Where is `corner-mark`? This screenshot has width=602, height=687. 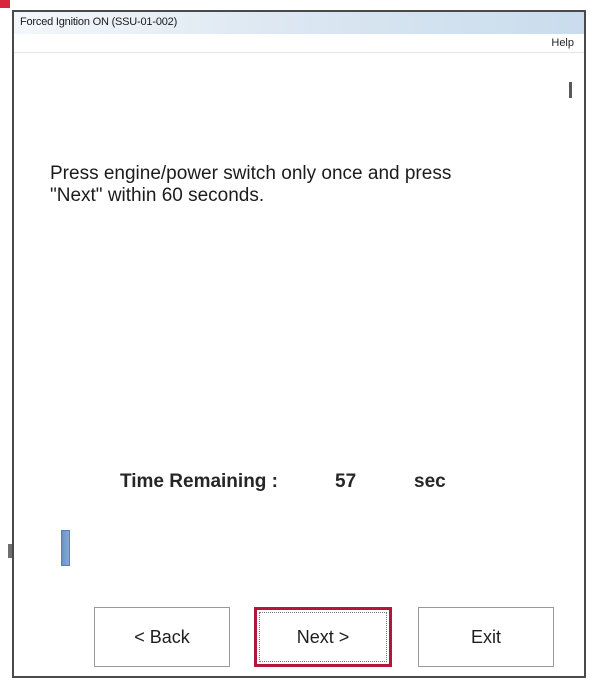
corner-mark is located at coordinates (5, 4).